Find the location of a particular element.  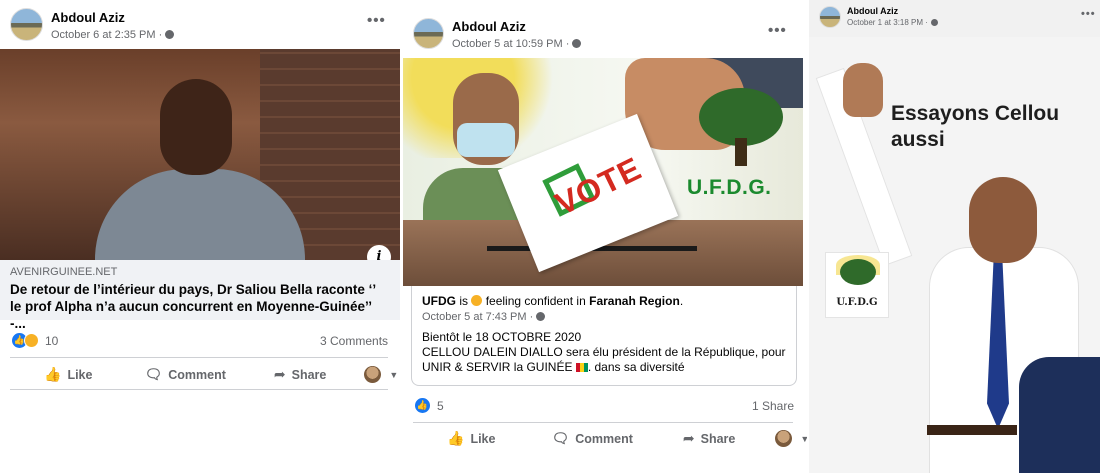

comments-count: 3 Comments is located at coordinates (354, 341).